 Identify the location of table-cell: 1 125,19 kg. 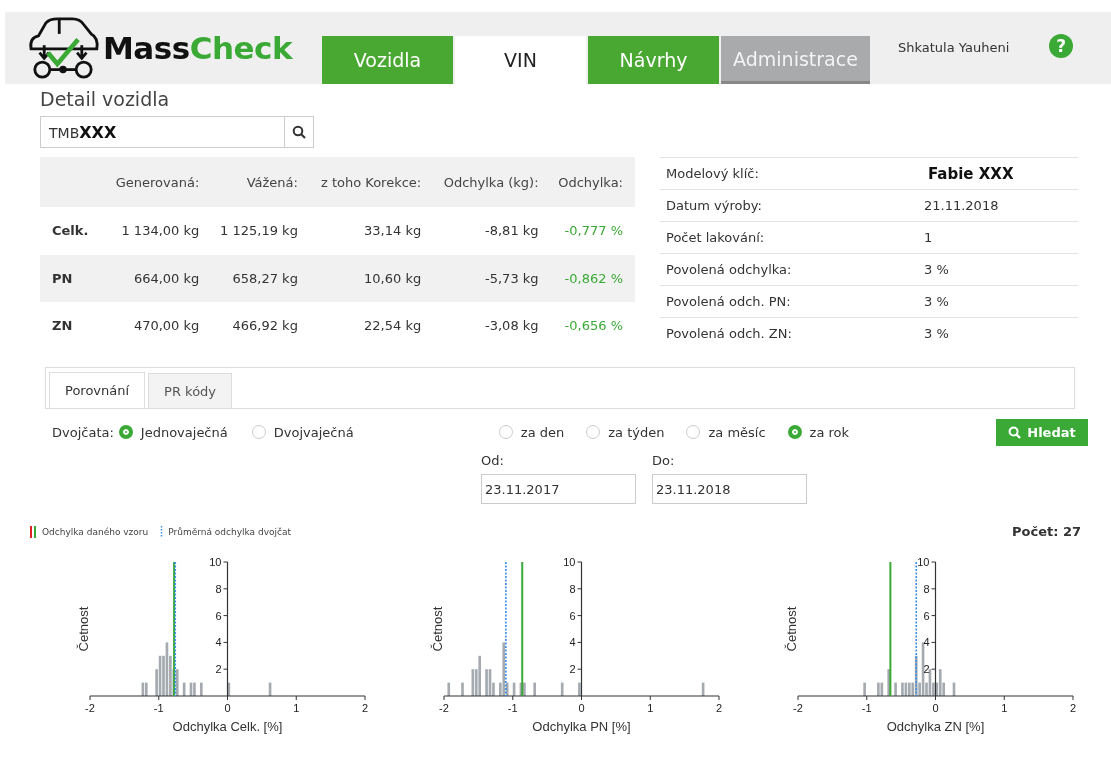
(259, 231).